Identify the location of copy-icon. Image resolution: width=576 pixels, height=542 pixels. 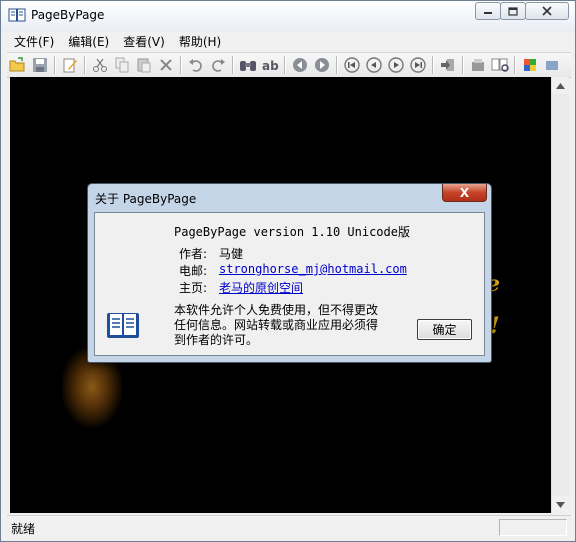
(122, 65).